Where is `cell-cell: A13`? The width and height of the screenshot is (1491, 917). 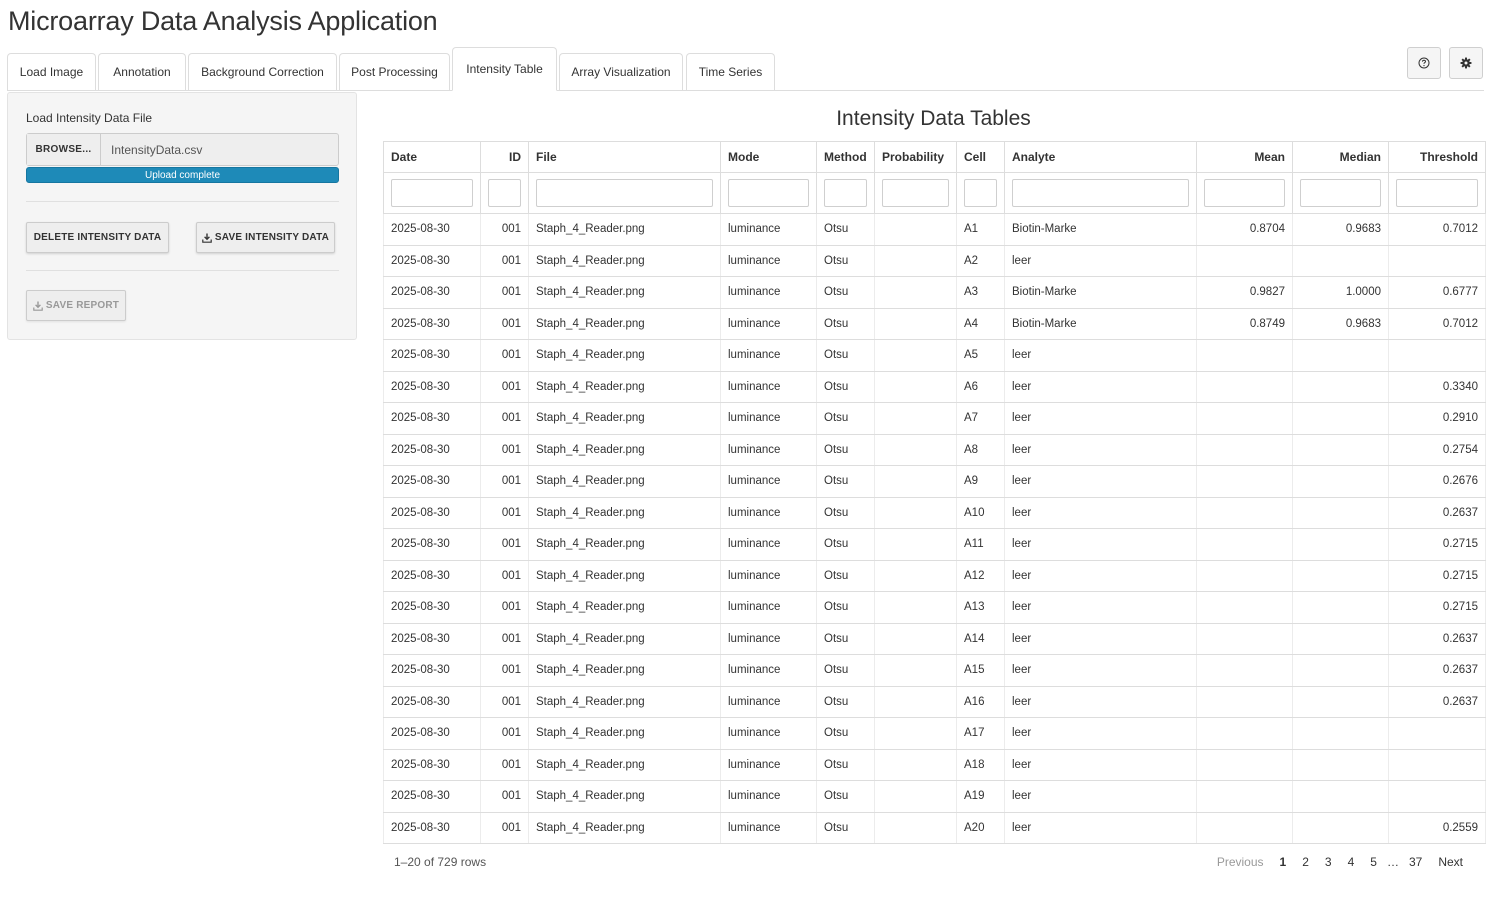
cell-cell: A13 is located at coordinates (980, 607).